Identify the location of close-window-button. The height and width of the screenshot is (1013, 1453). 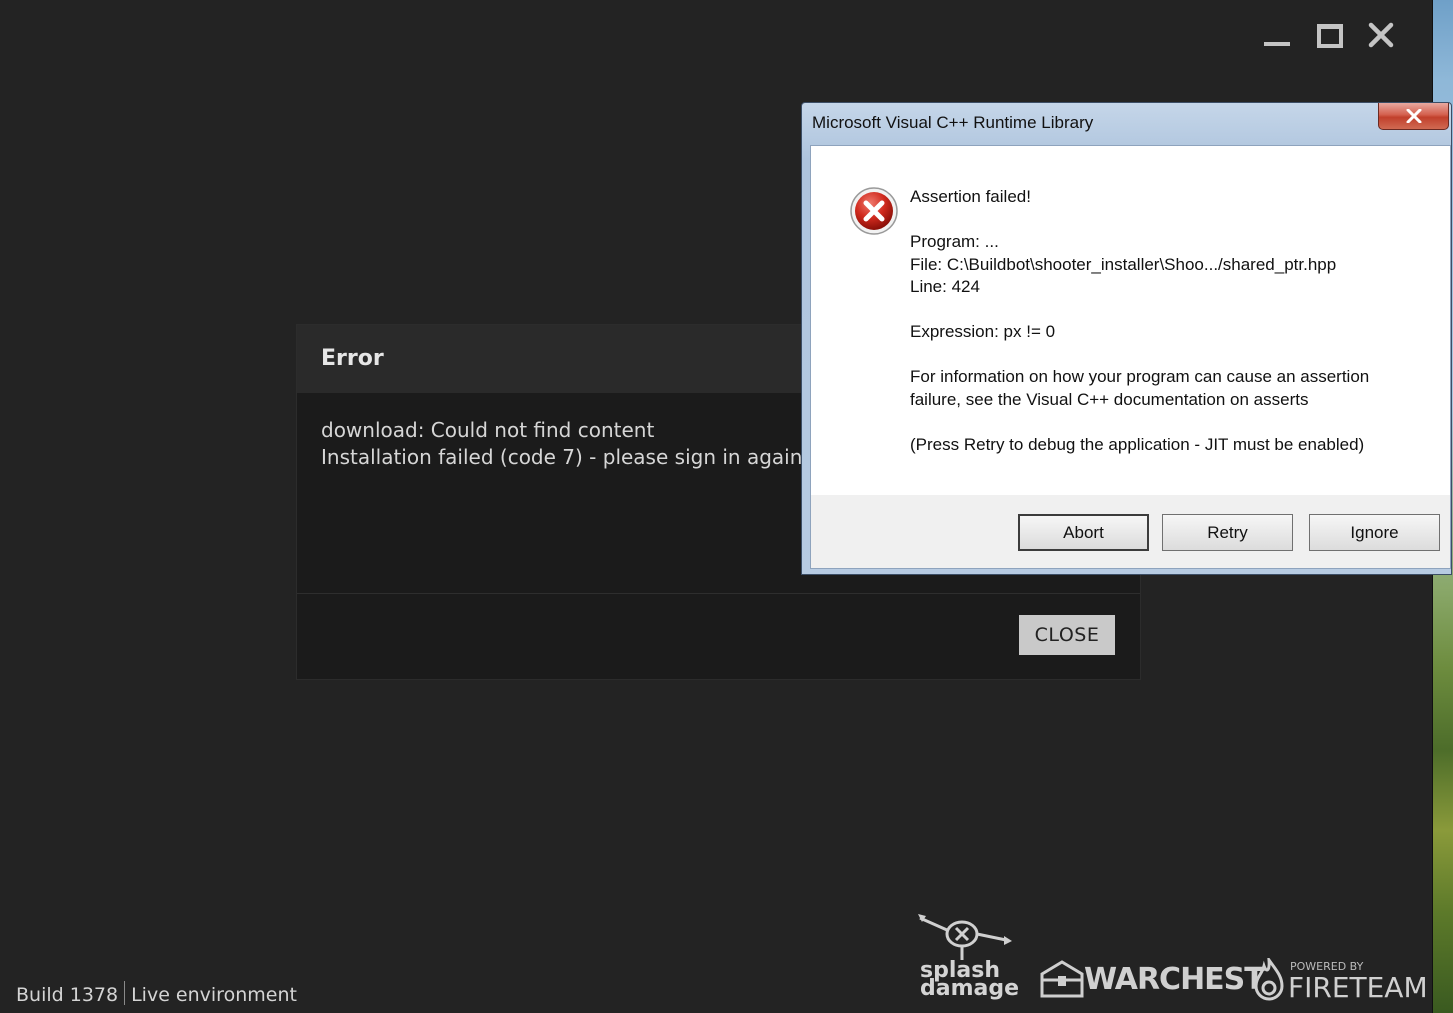
(1380, 35).